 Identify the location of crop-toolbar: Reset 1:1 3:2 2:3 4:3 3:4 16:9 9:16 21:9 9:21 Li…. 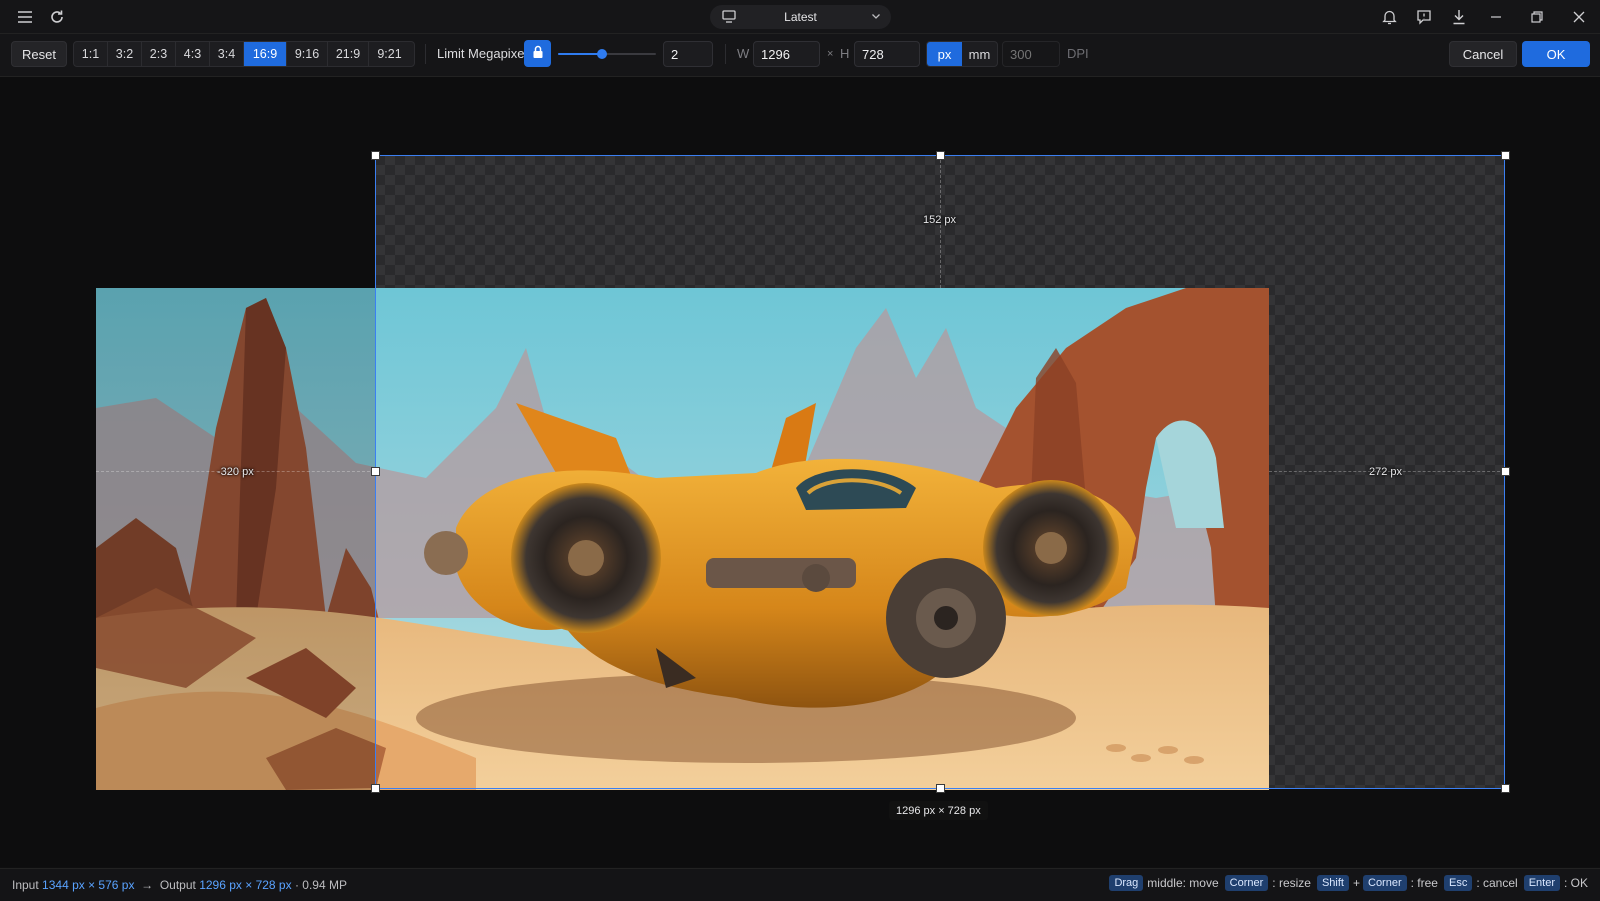
(800, 55).